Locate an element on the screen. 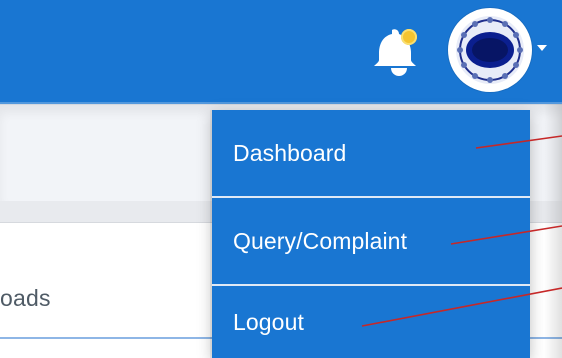  notification-bell-button is located at coordinates (398, 50).